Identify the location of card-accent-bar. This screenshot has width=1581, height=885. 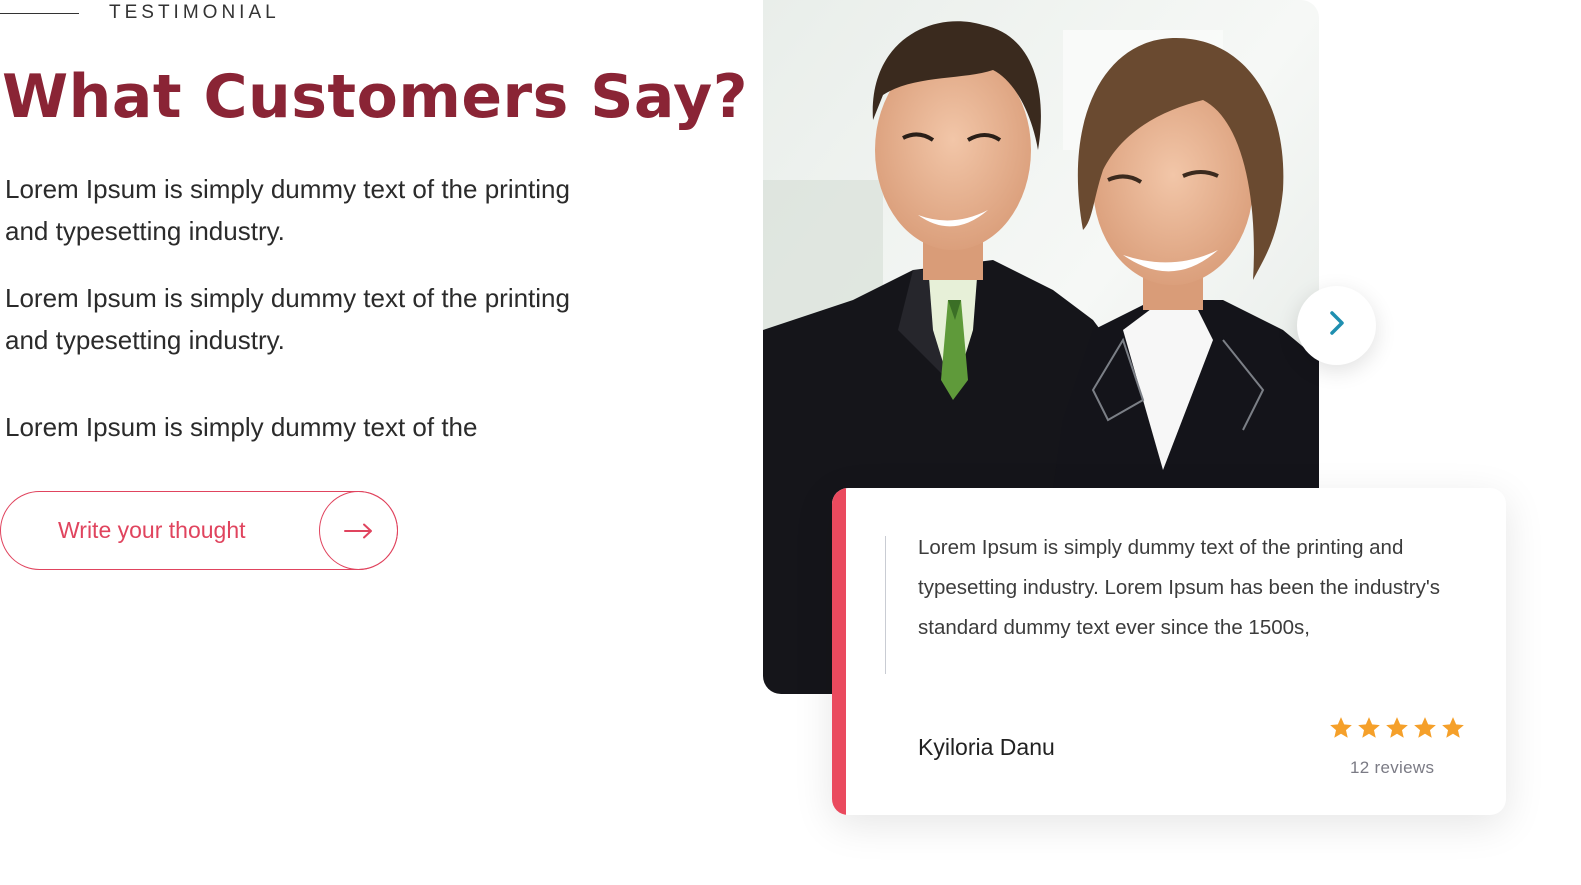
(839, 651).